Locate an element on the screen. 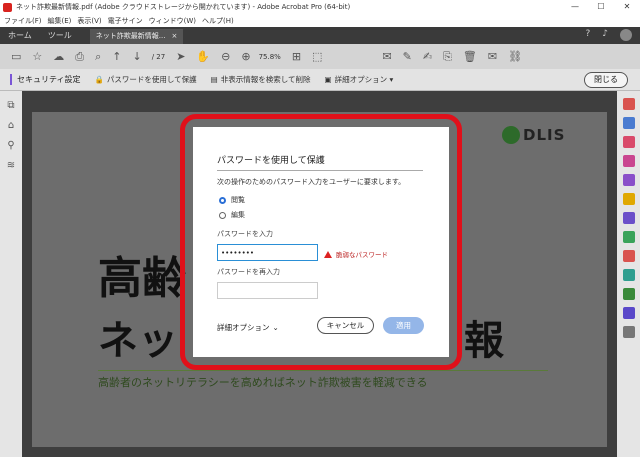 The width and height of the screenshot is (640, 457). subtitle-divider is located at coordinates (323, 370).